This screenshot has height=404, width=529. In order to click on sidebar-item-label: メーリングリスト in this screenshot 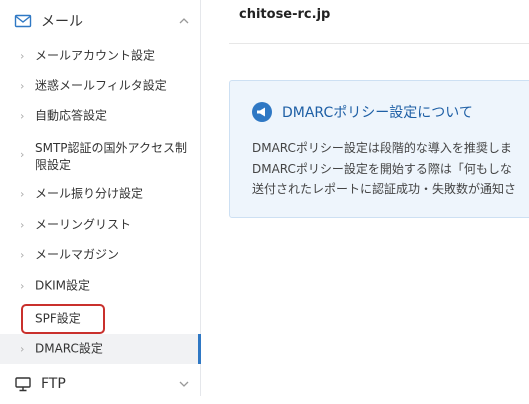, I will do `click(83, 224)`.